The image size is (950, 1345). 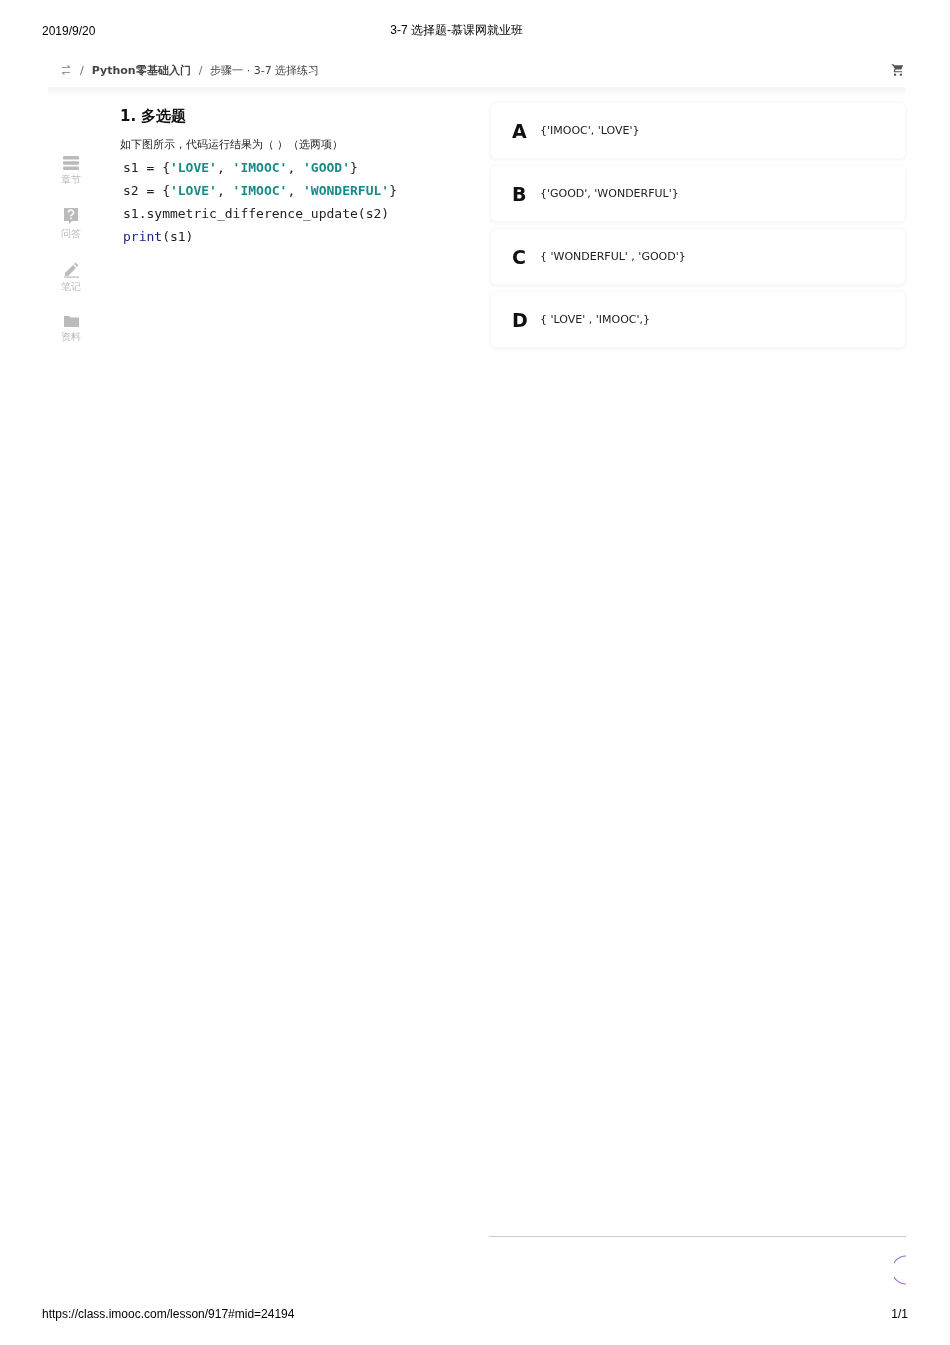 What do you see at coordinates (66, 70) in the screenshot?
I see `switch-icon` at bounding box center [66, 70].